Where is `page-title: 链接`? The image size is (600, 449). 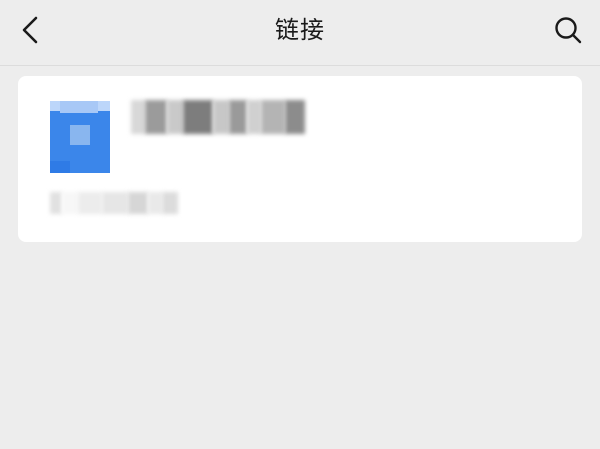 page-title: 链接 is located at coordinates (300, 30).